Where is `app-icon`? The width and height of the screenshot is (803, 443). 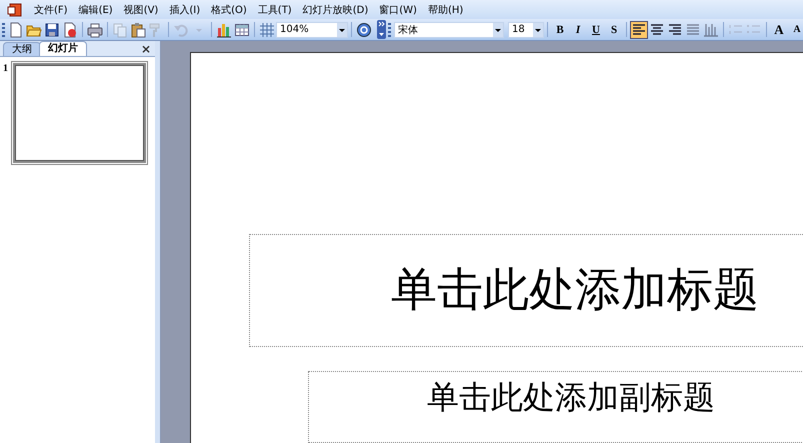
app-icon is located at coordinates (15, 10).